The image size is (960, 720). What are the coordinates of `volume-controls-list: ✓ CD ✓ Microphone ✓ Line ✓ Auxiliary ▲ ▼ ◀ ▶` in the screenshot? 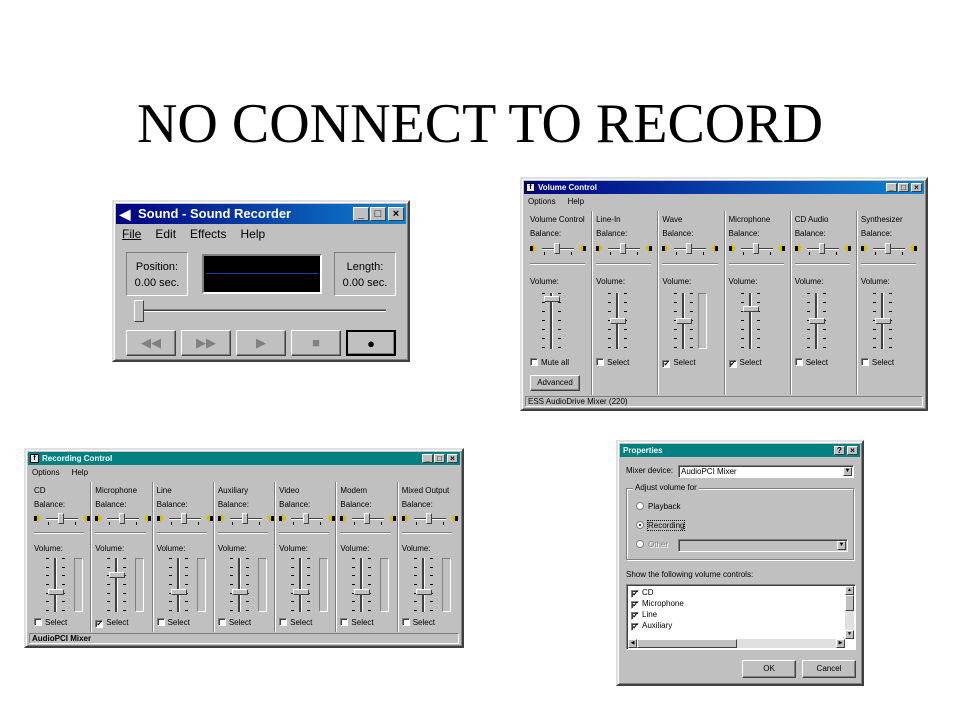 It's located at (741, 617).